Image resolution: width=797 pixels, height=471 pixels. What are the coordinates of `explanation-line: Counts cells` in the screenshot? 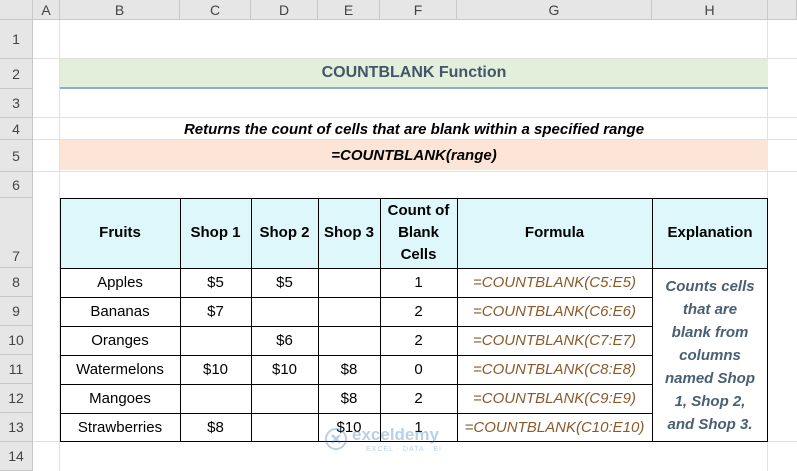 It's located at (710, 286).